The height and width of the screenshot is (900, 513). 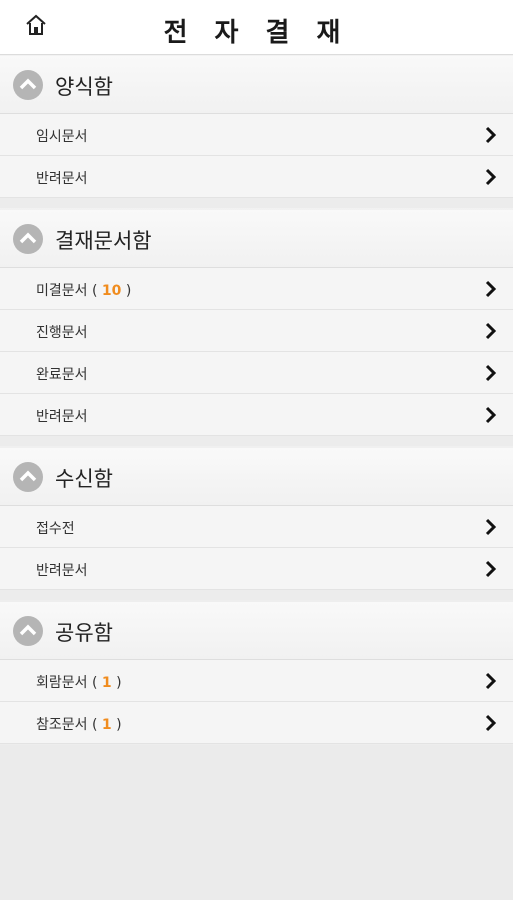 What do you see at coordinates (256, 527) in the screenshot?
I see `list-item-before-receipt: 접수전` at bounding box center [256, 527].